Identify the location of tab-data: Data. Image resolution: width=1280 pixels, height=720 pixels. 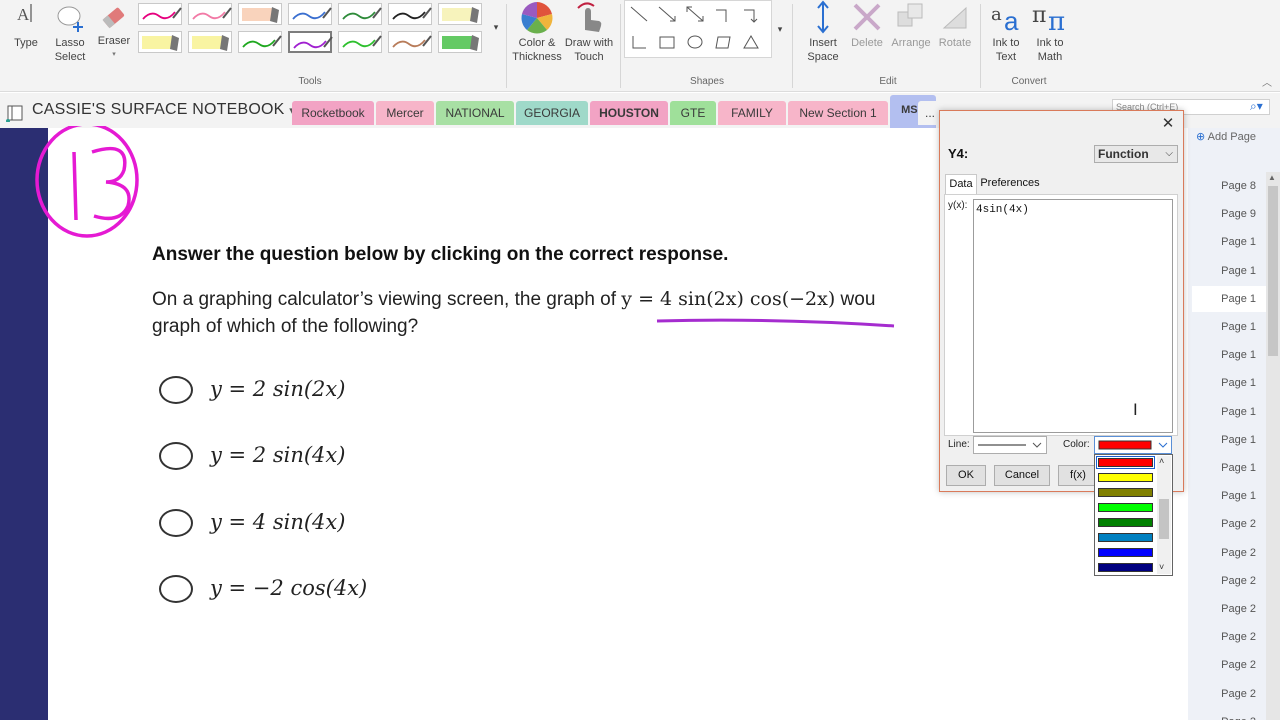
(961, 184).